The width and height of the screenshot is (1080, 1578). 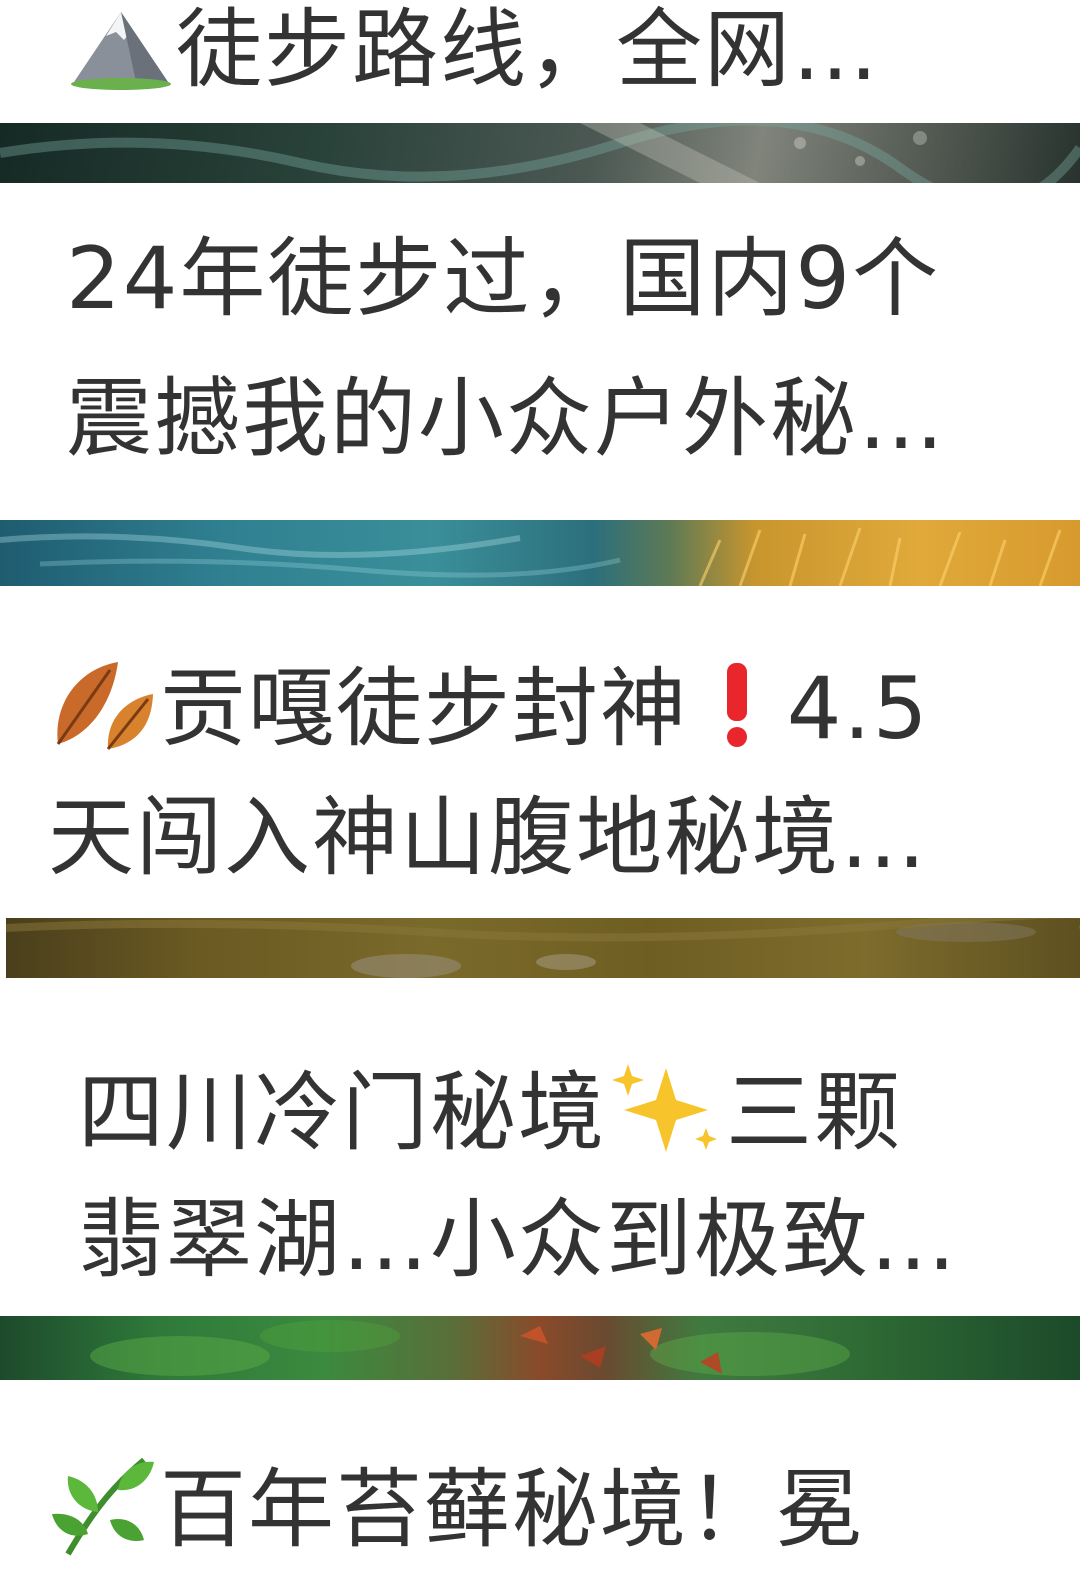 I want to click on moss-ground-texture, so click(x=543, y=948).